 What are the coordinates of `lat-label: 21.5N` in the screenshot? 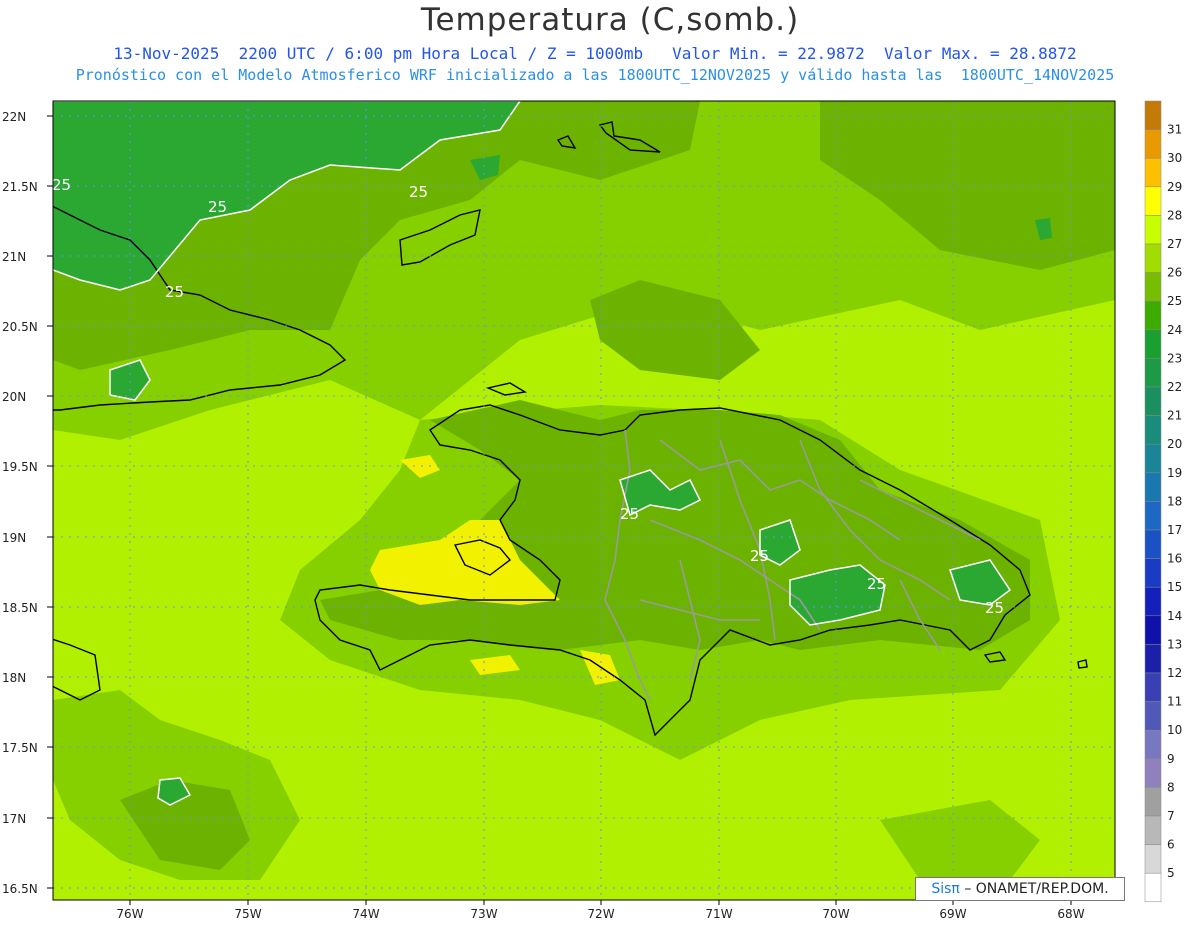 It's located at (20, 187).